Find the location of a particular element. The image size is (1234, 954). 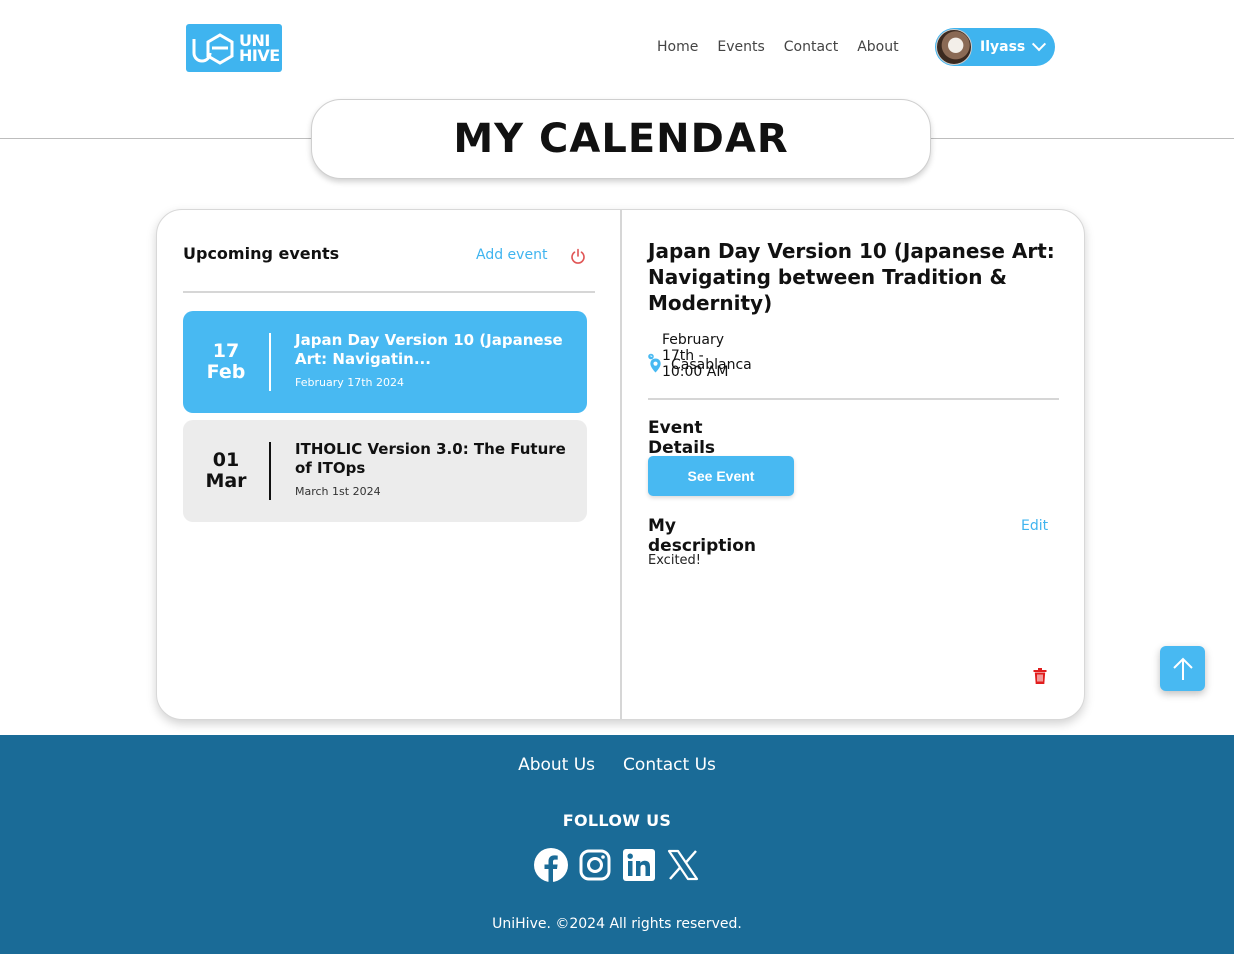

user-name: Ilyass is located at coordinates (1003, 47).